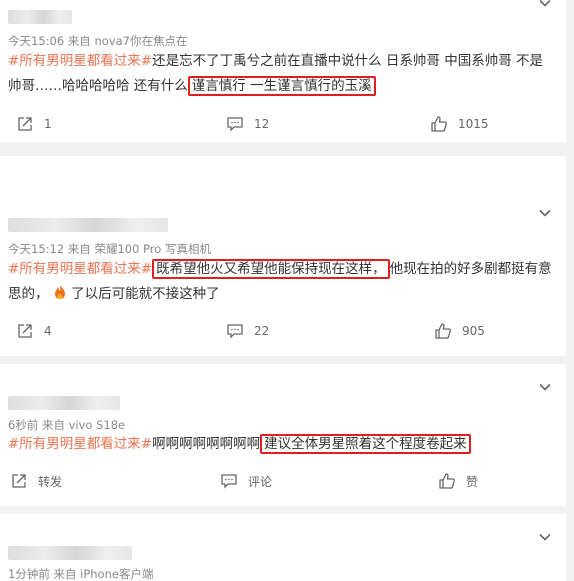  Describe the element at coordinates (283, 332) in the screenshot. I see `action-bar: 4 22 905` at that location.